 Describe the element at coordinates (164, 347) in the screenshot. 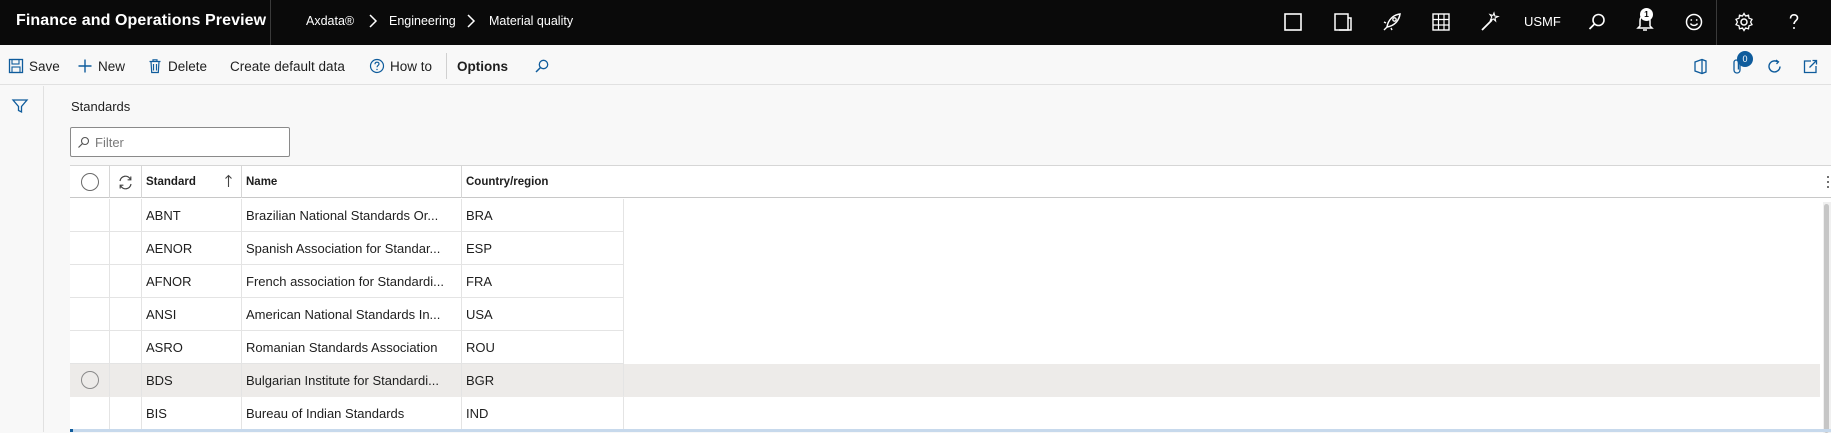

I see `standard-value: ASRO` at that location.